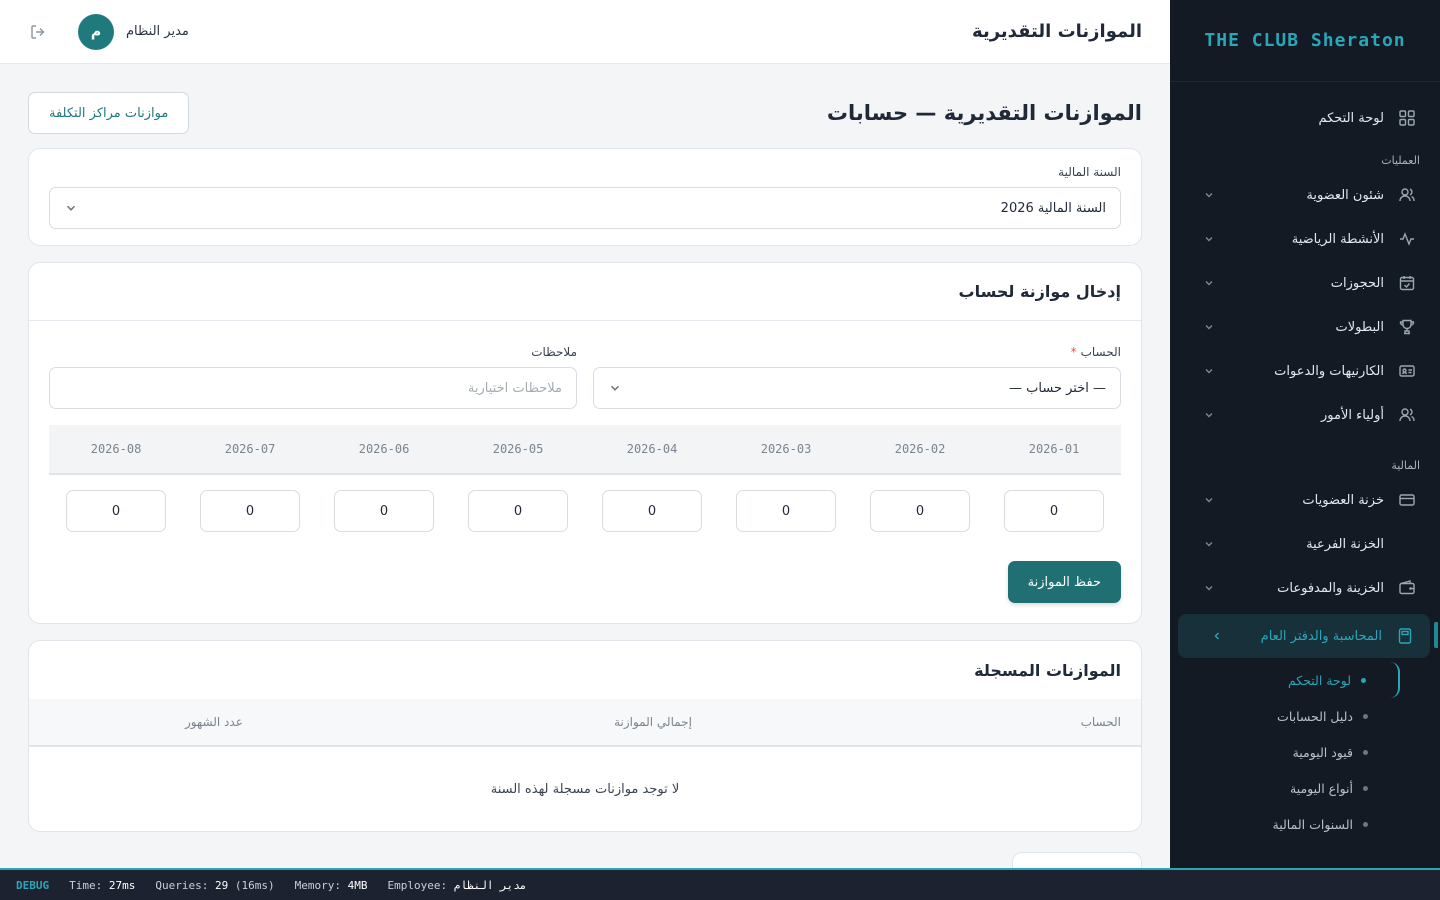 The width and height of the screenshot is (1440, 900). Describe the element at coordinates (317, 885) in the screenshot. I see `debug-memory-label: Memory:` at that location.